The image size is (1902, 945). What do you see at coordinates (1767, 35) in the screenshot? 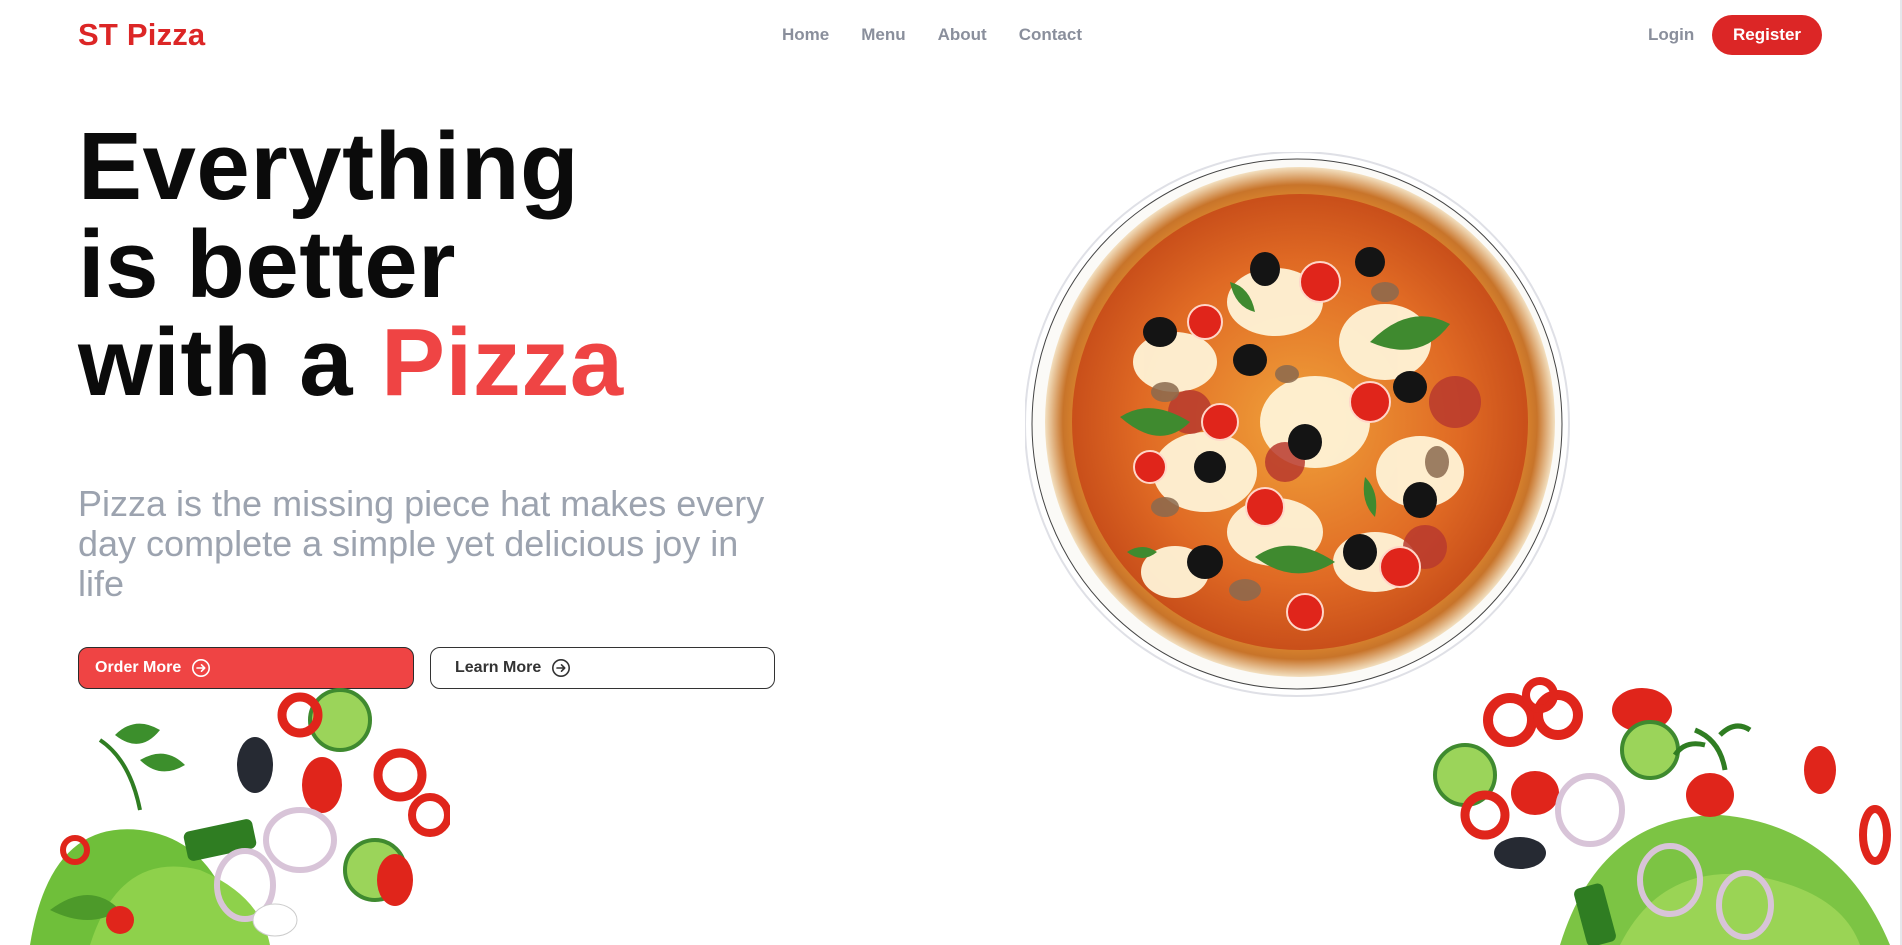
I see `register-button: Register` at bounding box center [1767, 35].